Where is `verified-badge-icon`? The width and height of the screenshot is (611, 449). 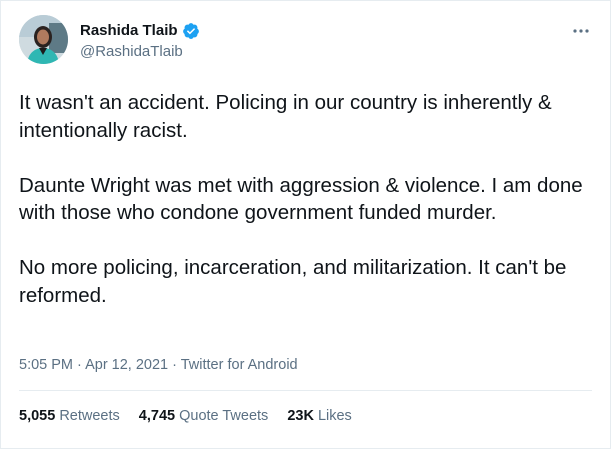
verified-badge-icon is located at coordinates (191, 31).